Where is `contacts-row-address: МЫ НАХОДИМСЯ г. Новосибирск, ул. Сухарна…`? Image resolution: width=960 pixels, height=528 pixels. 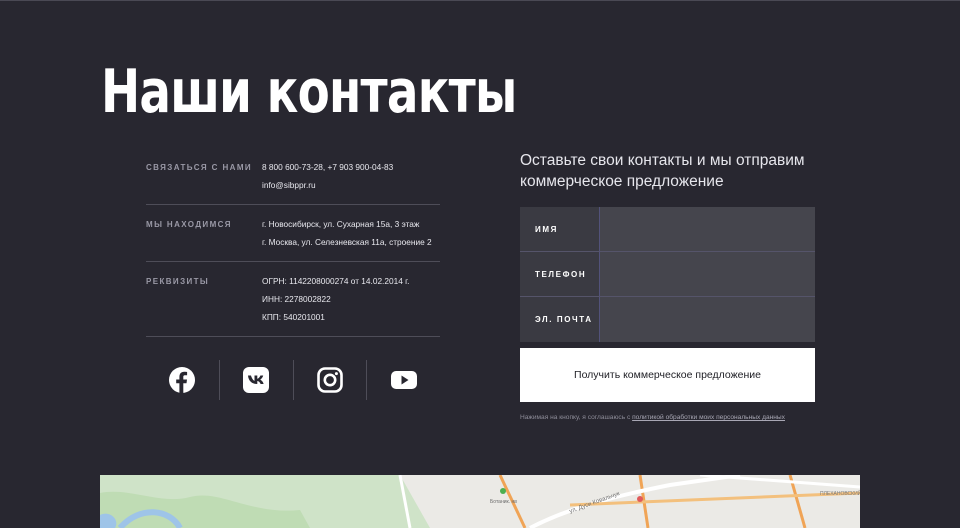 contacts-row-address: МЫ НАХОДИМСЯ г. Новосибирск, ул. Сухарна… is located at coordinates (293, 233).